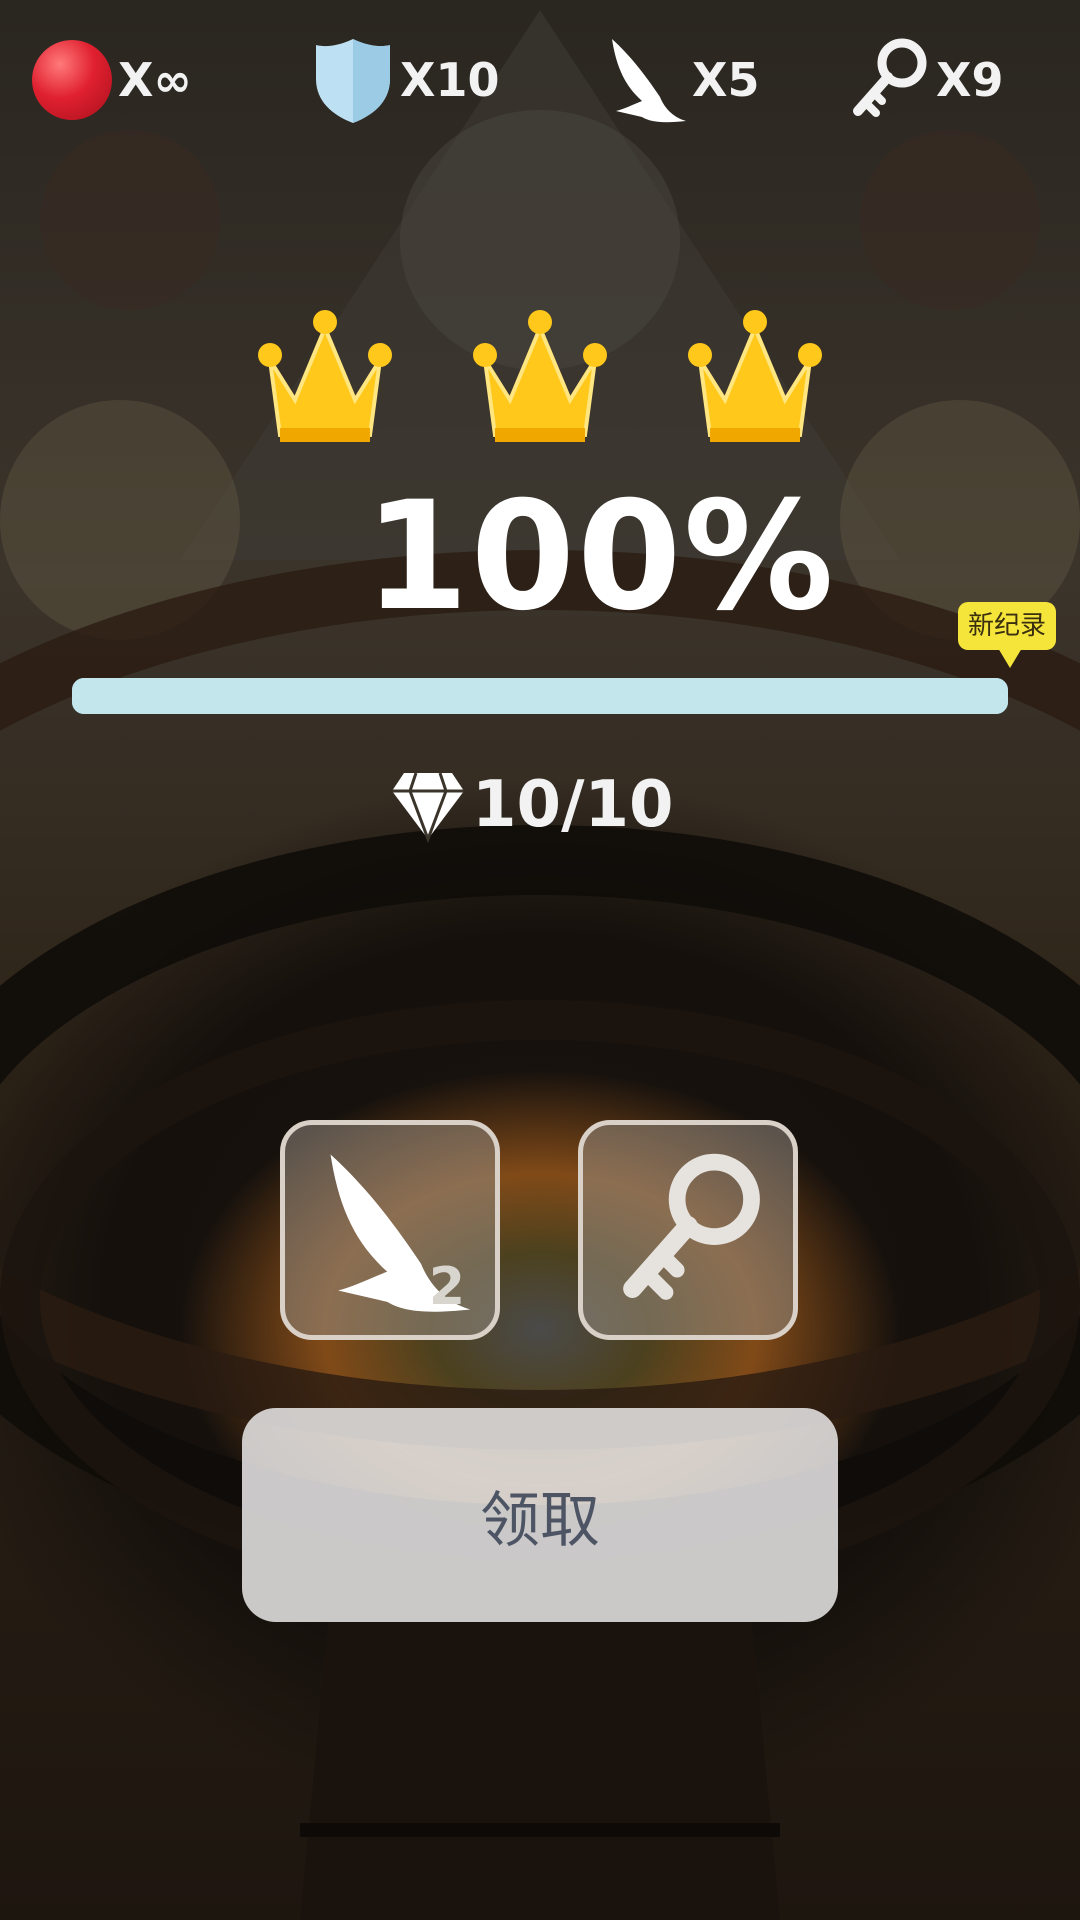 The image size is (1080, 1920). I want to click on completion-percent: 100%, so click(540, 557).